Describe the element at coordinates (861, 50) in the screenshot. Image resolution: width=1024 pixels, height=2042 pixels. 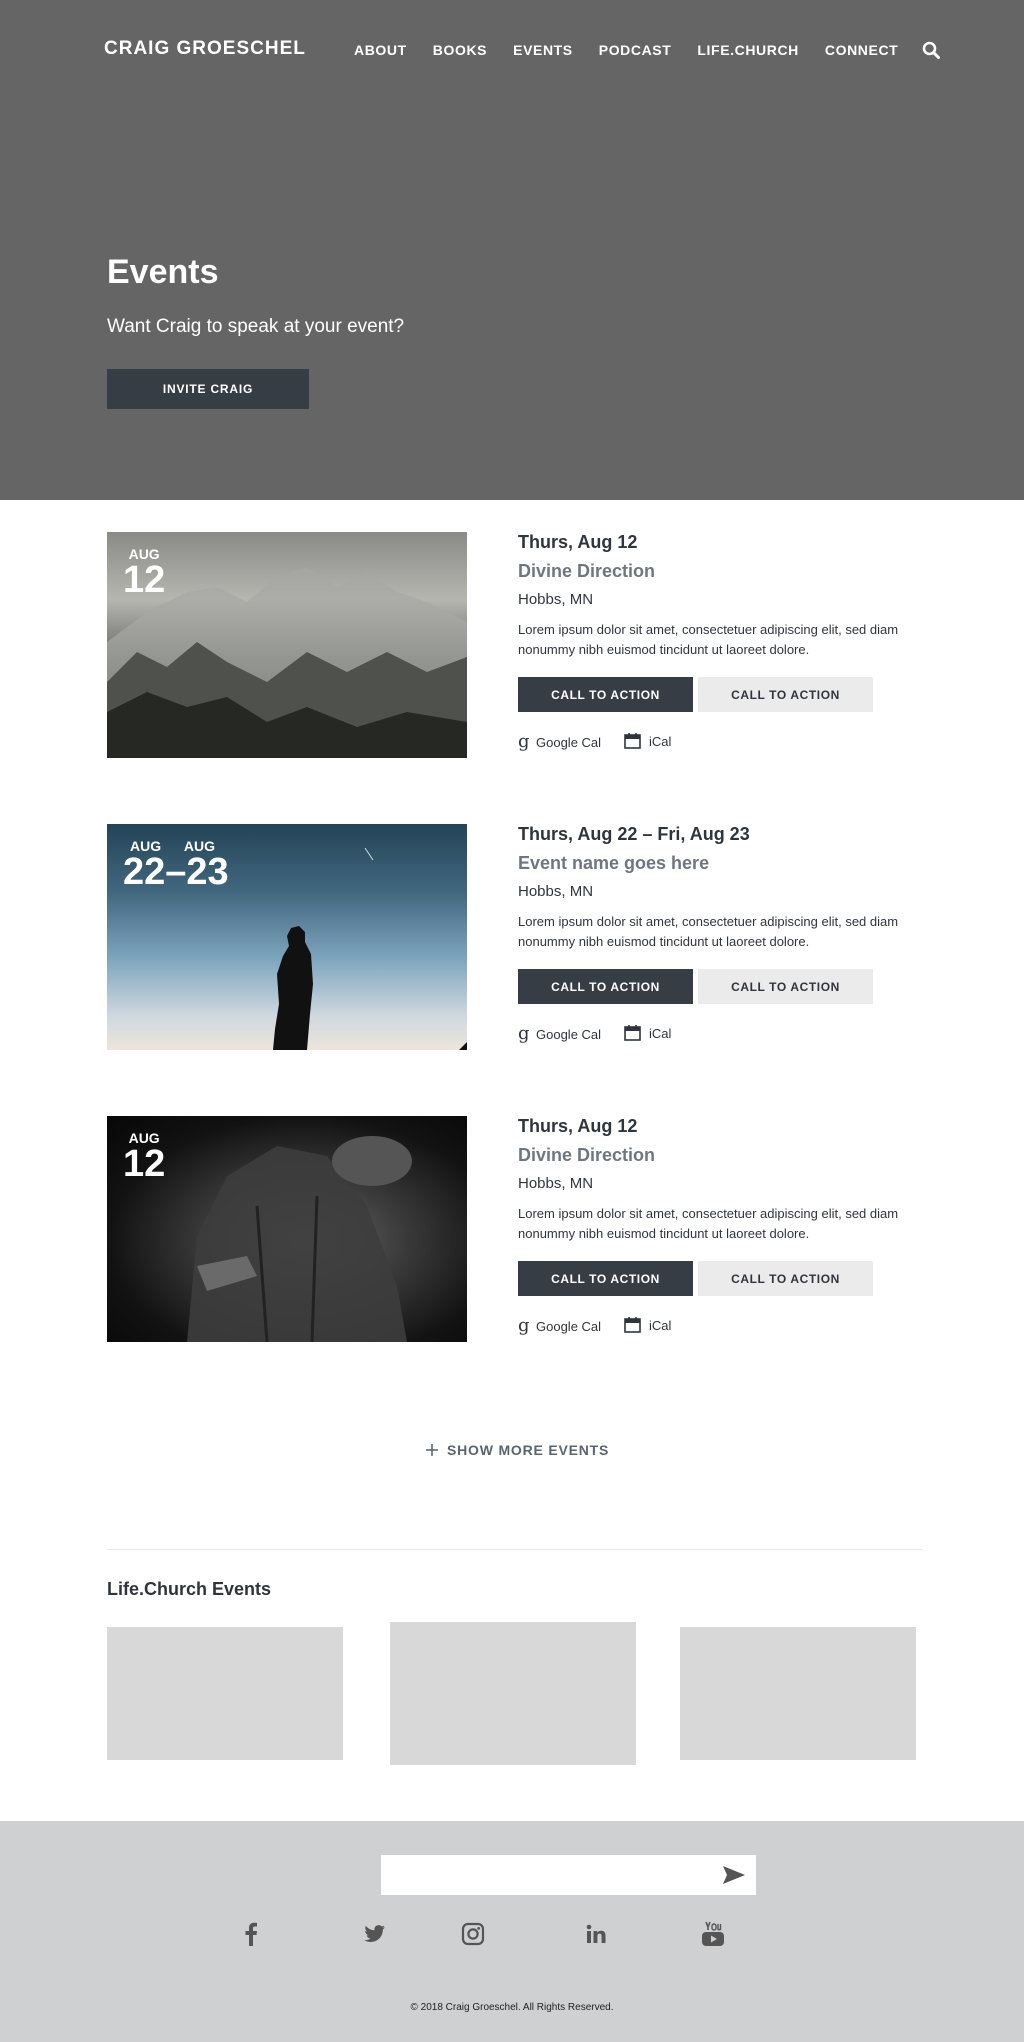
I see `nav-connect: CONNECT` at that location.